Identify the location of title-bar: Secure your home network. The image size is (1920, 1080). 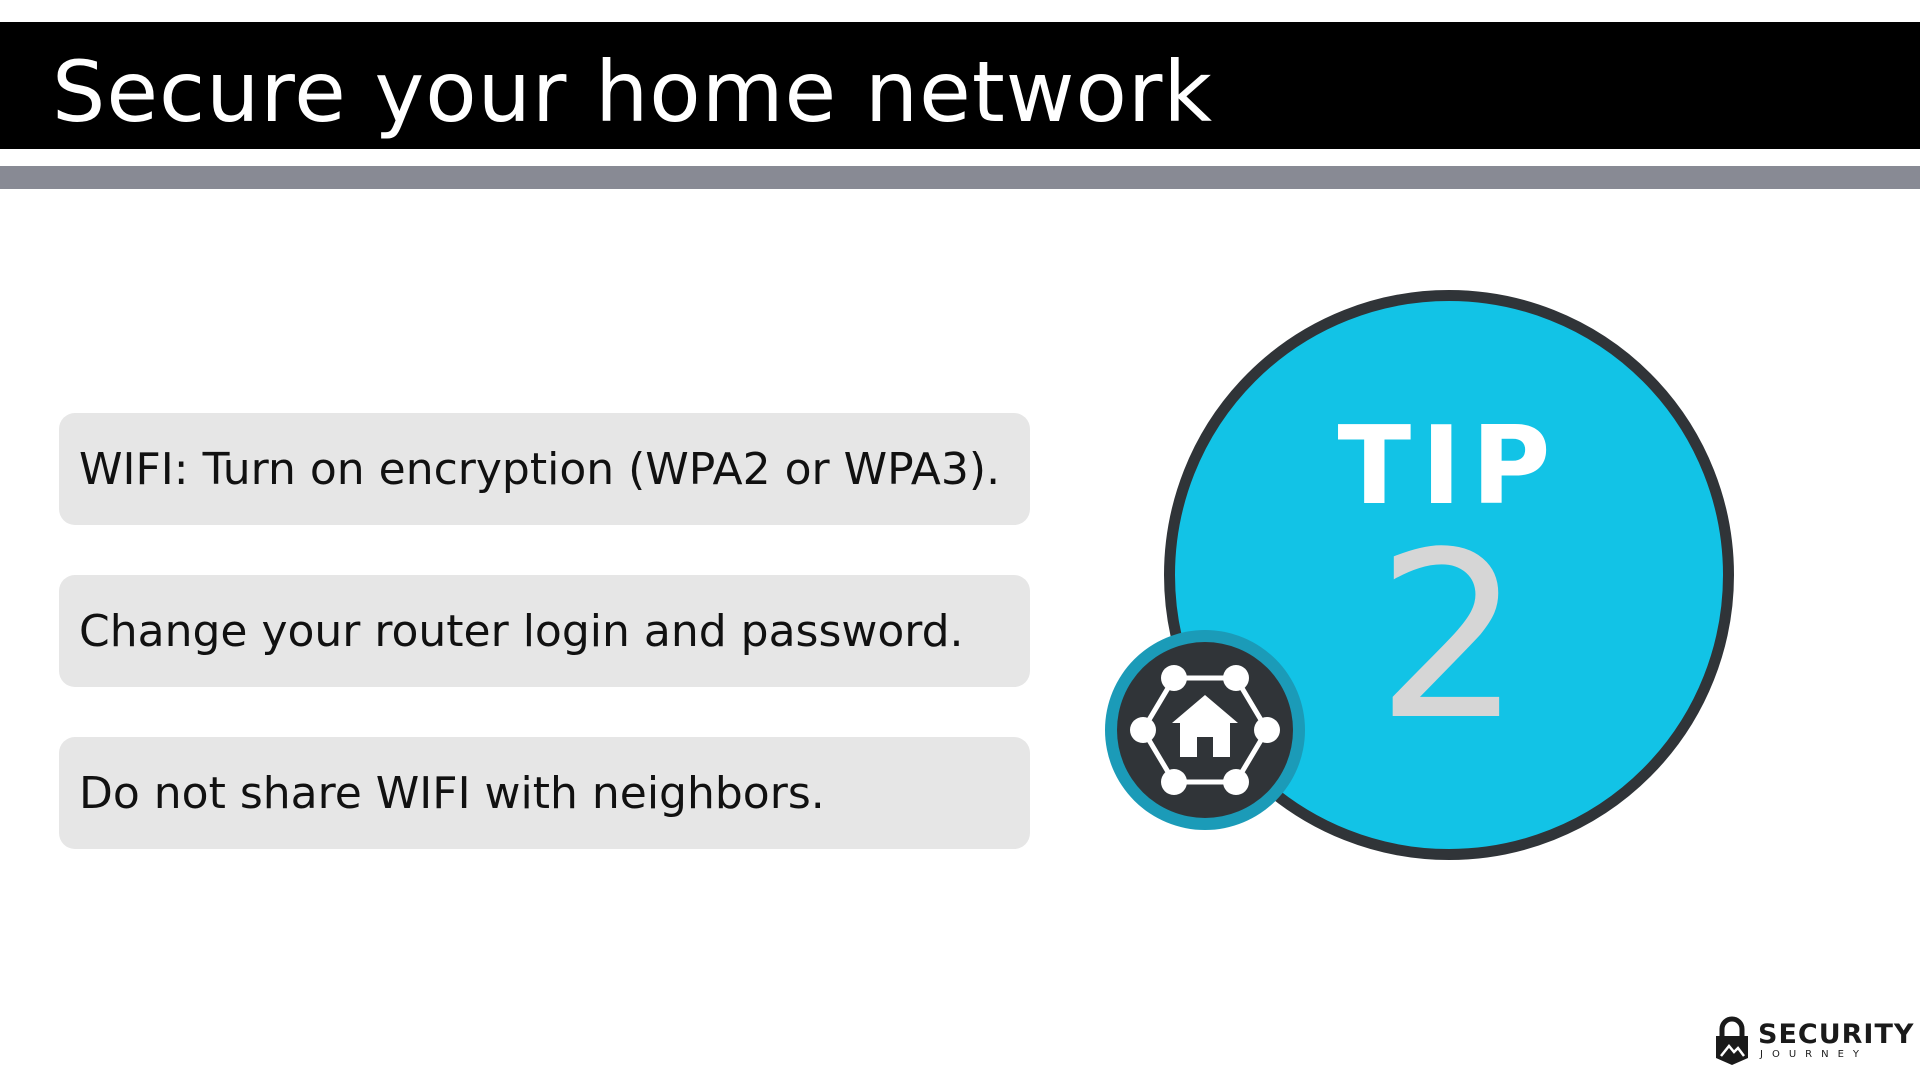
(960, 85).